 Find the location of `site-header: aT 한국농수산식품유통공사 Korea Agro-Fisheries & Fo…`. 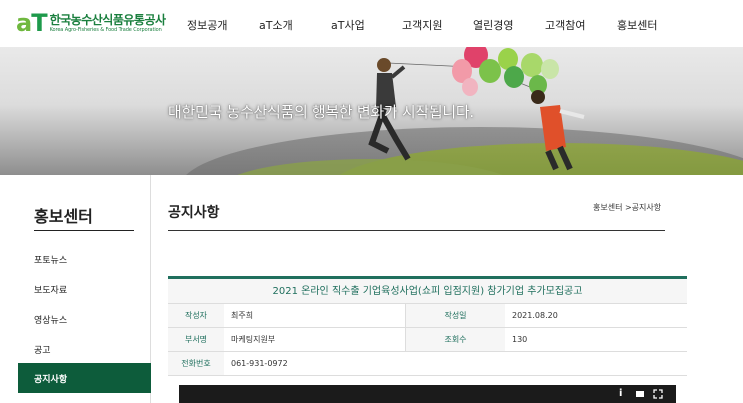

site-header: aT 한국농수산식품유통공사 Korea Agro-Fisheries & Fo… is located at coordinates (371, 23).